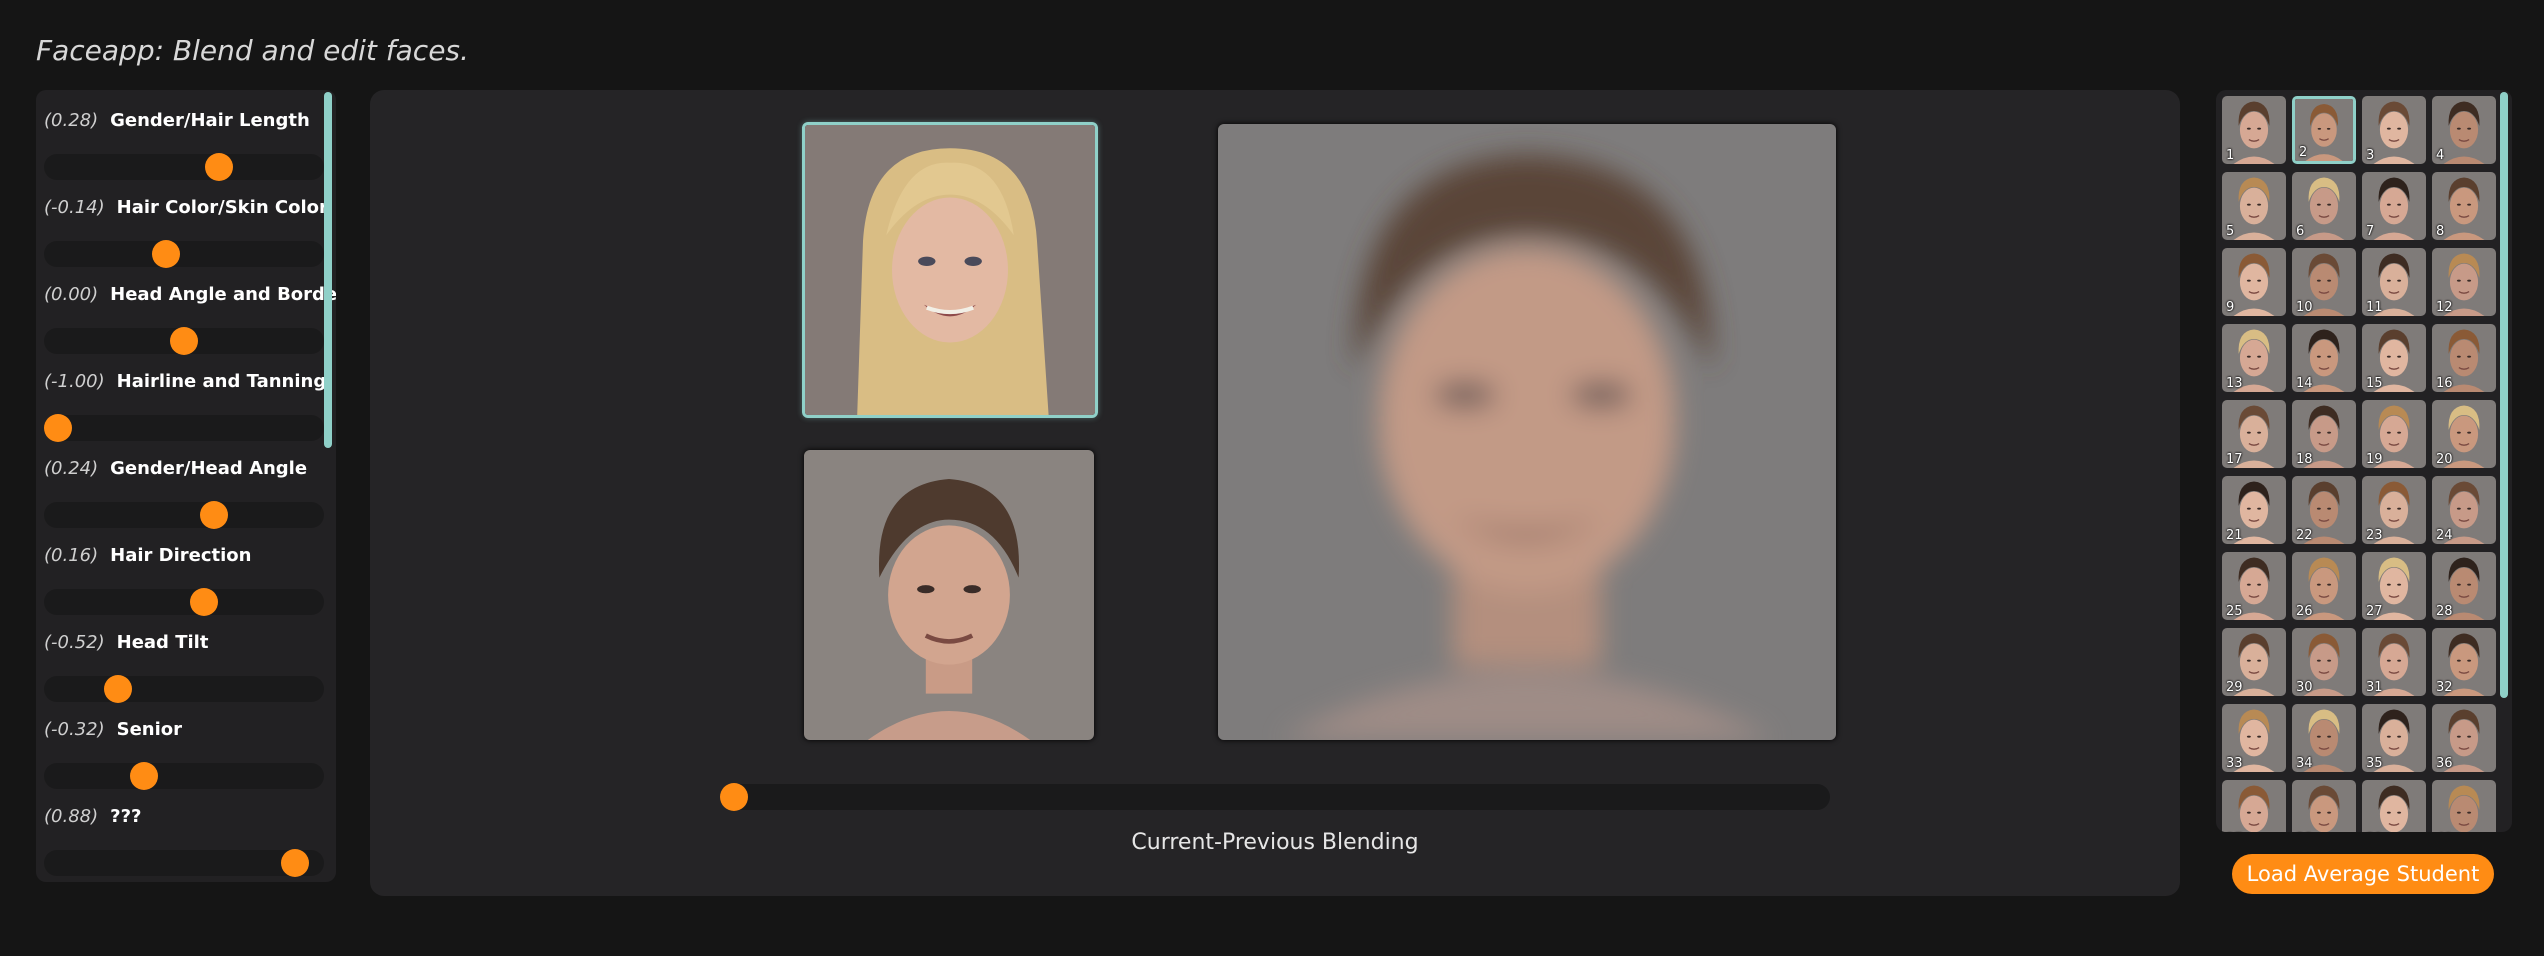  I want to click on student-thumbnail: 35, so click(2394, 738).